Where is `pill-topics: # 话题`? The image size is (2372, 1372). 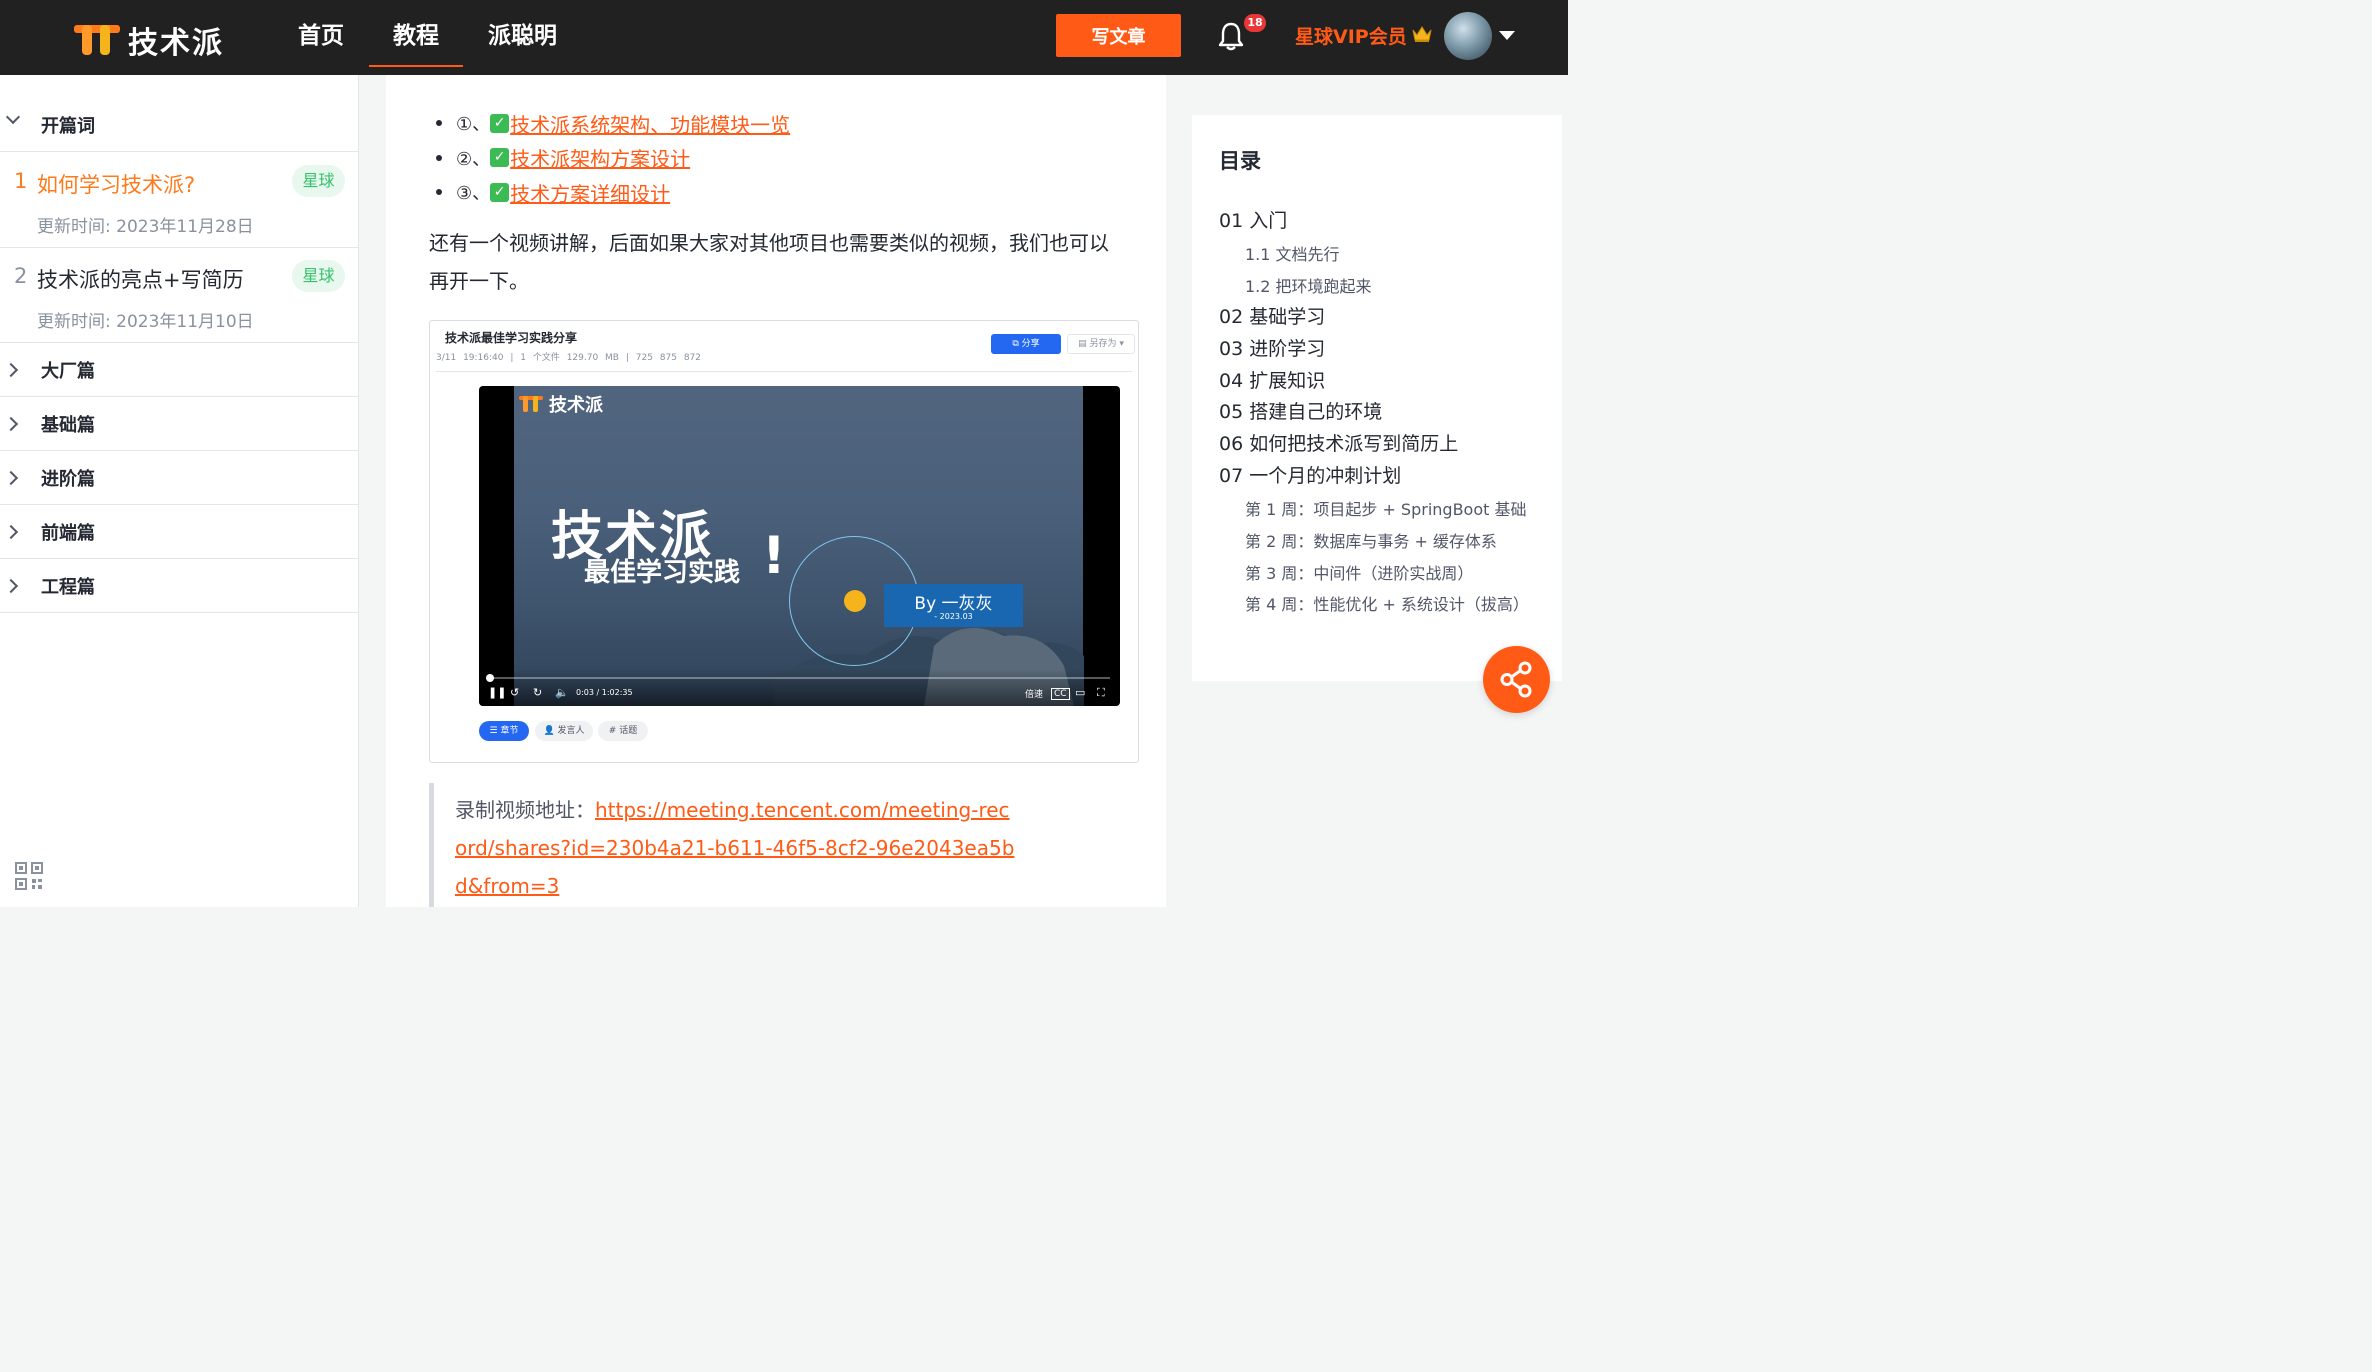
pill-topics: # 话题 is located at coordinates (623, 731).